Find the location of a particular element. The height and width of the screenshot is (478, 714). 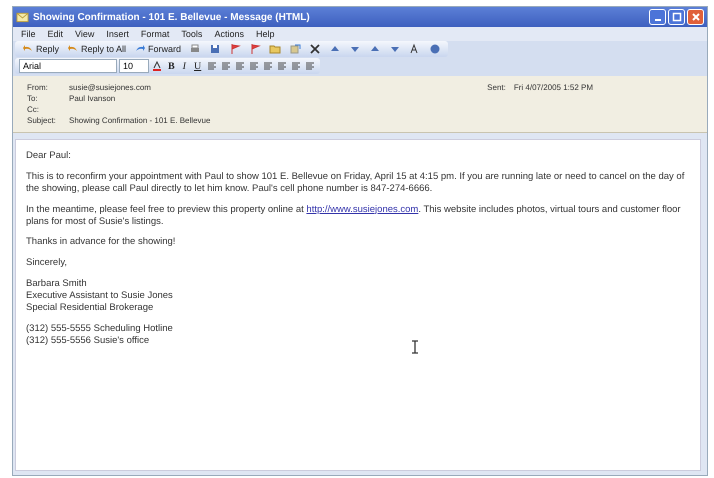

reply-button: Reply is located at coordinates (40, 49).